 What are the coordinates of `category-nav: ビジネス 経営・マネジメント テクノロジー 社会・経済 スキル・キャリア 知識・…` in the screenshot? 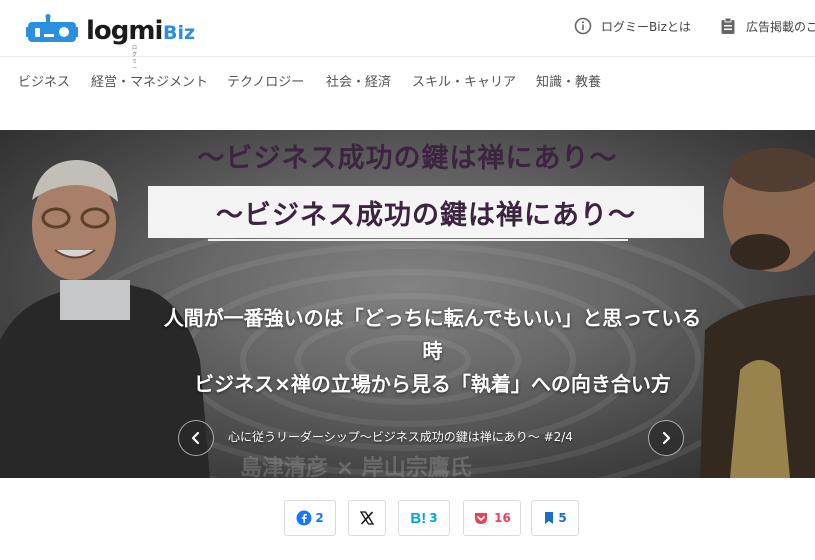 It's located at (407, 79).